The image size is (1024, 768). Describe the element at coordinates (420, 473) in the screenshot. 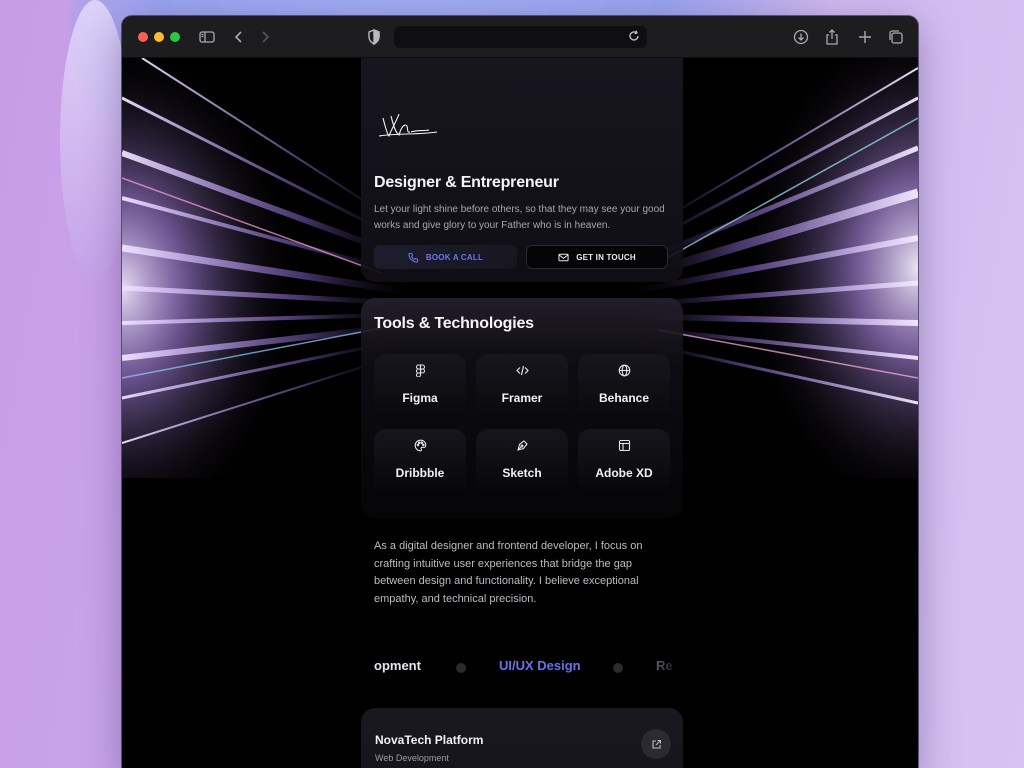

I see `tool-label: Dribbble` at that location.